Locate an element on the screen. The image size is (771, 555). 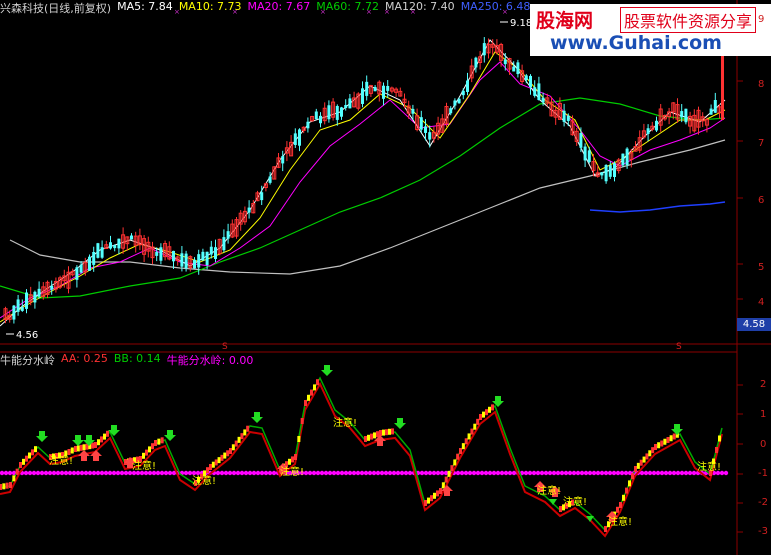
ma5-value: MA5: 7.84 is located at coordinates (145, 6).